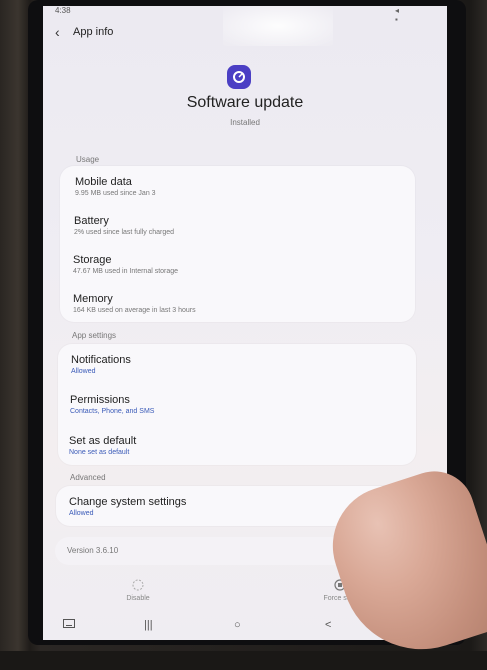 The height and width of the screenshot is (670, 487). I want to click on app-install-status: Installed, so click(245, 122).